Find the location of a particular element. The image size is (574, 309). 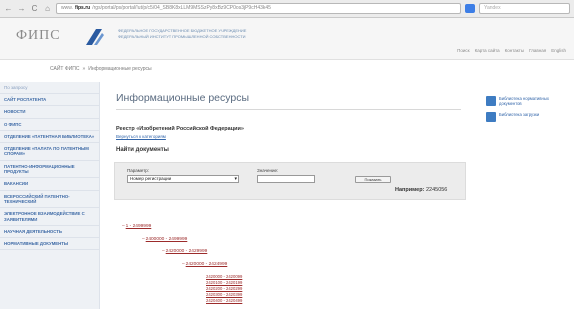

regulations-library-label: Библиотека нормативных документов is located at coordinates (524, 101).